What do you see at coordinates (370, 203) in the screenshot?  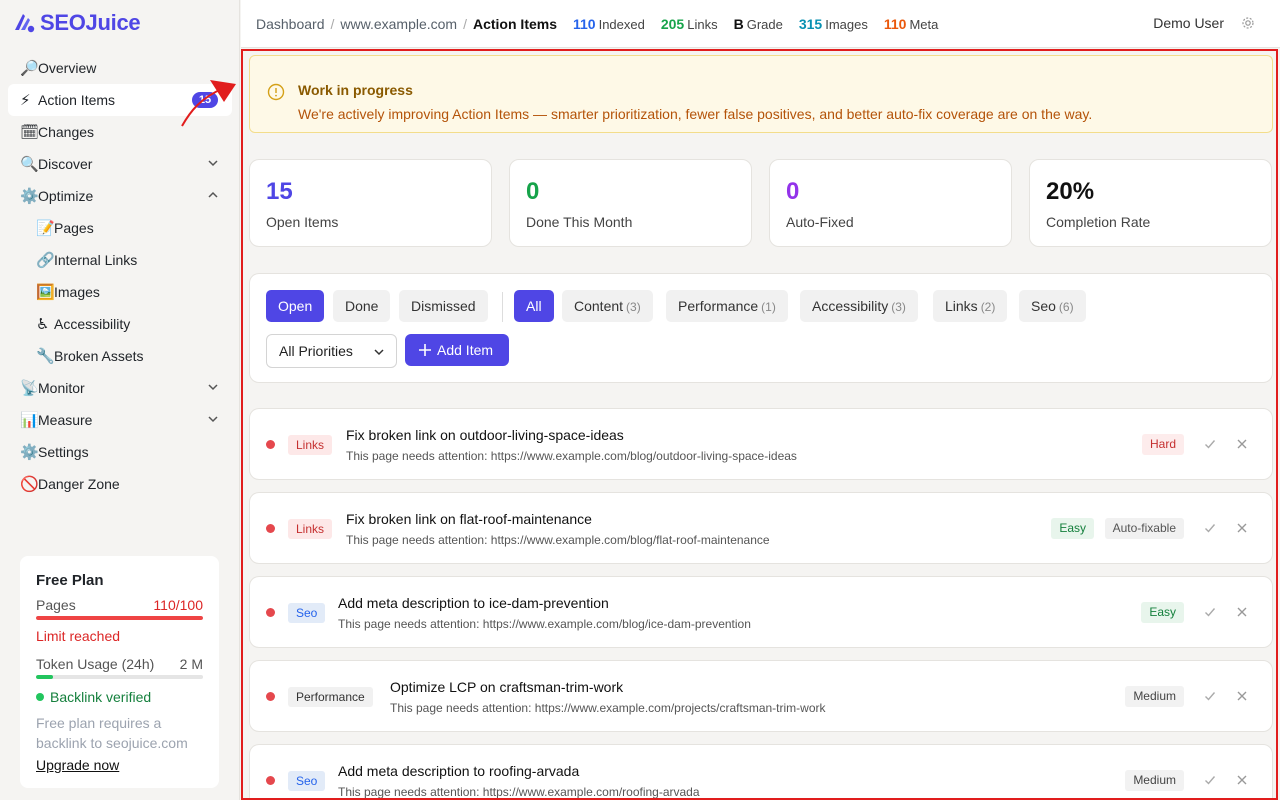 I see `card-open-items: 15 Open Items` at bounding box center [370, 203].